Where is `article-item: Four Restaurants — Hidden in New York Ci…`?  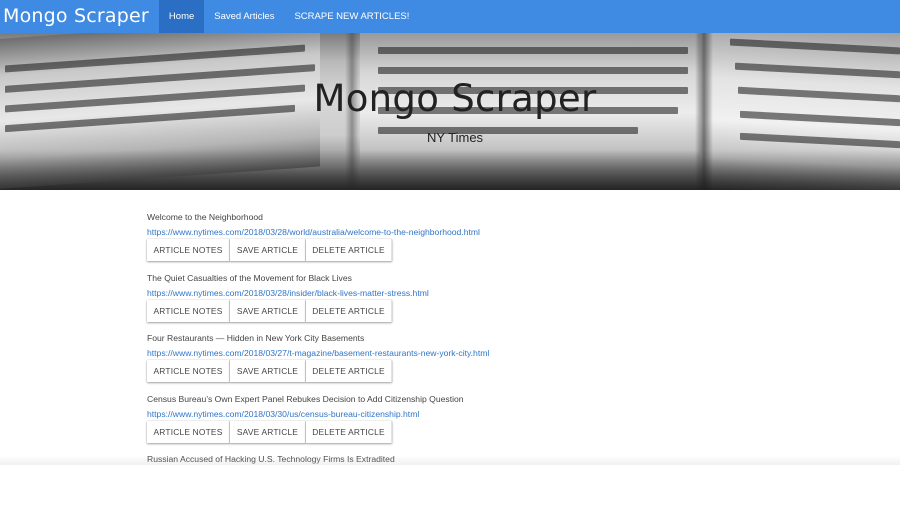
article-item: Four Restaurants — Hidden in New York Ci… is located at coordinates (457, 356).